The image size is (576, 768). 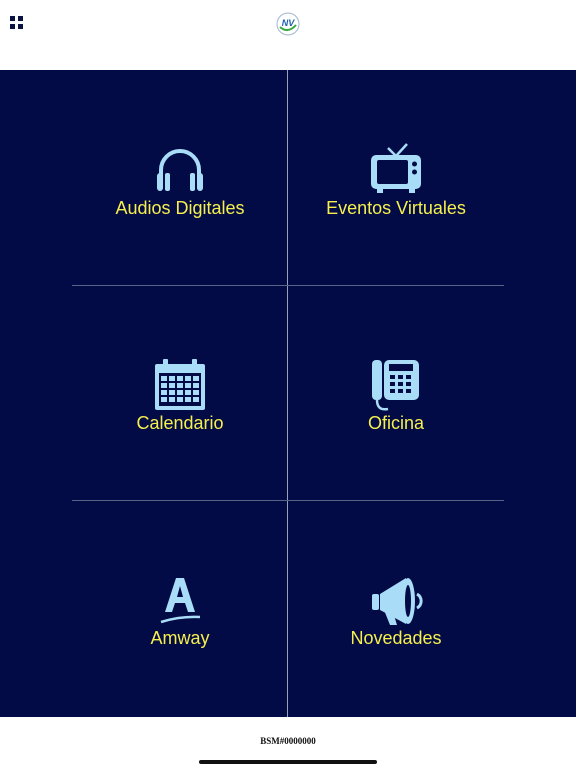 I want to click on tile-audios-digitales: Audios Digitales, so click(x=180, y=177).